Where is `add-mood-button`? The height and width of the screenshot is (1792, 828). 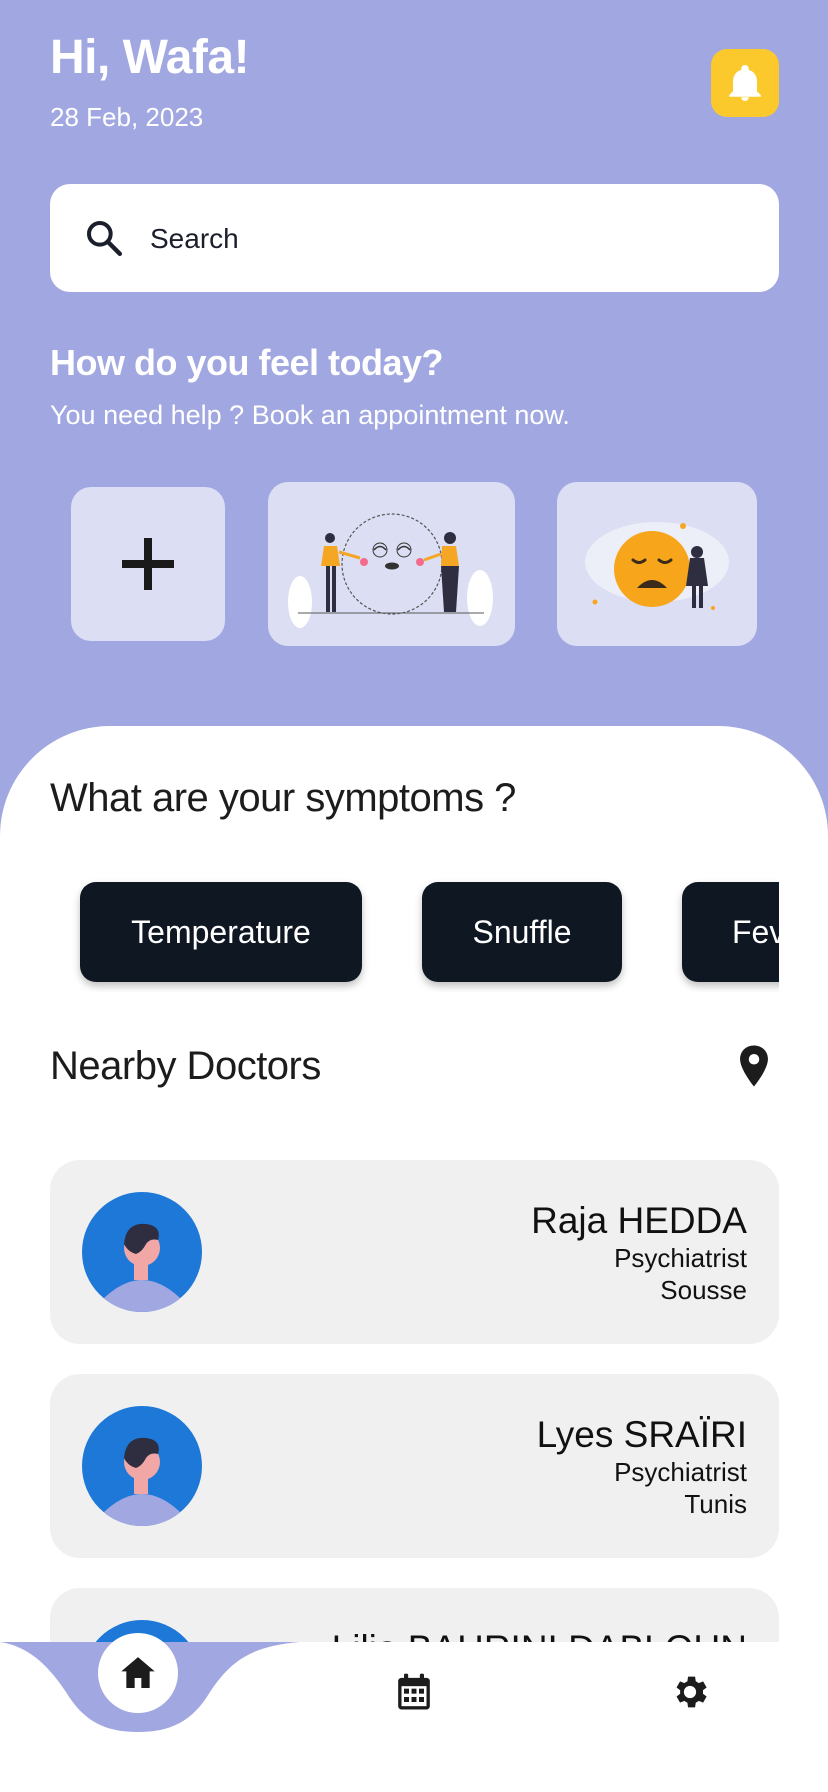 add-mood-button is located at coordinates (148, 564).